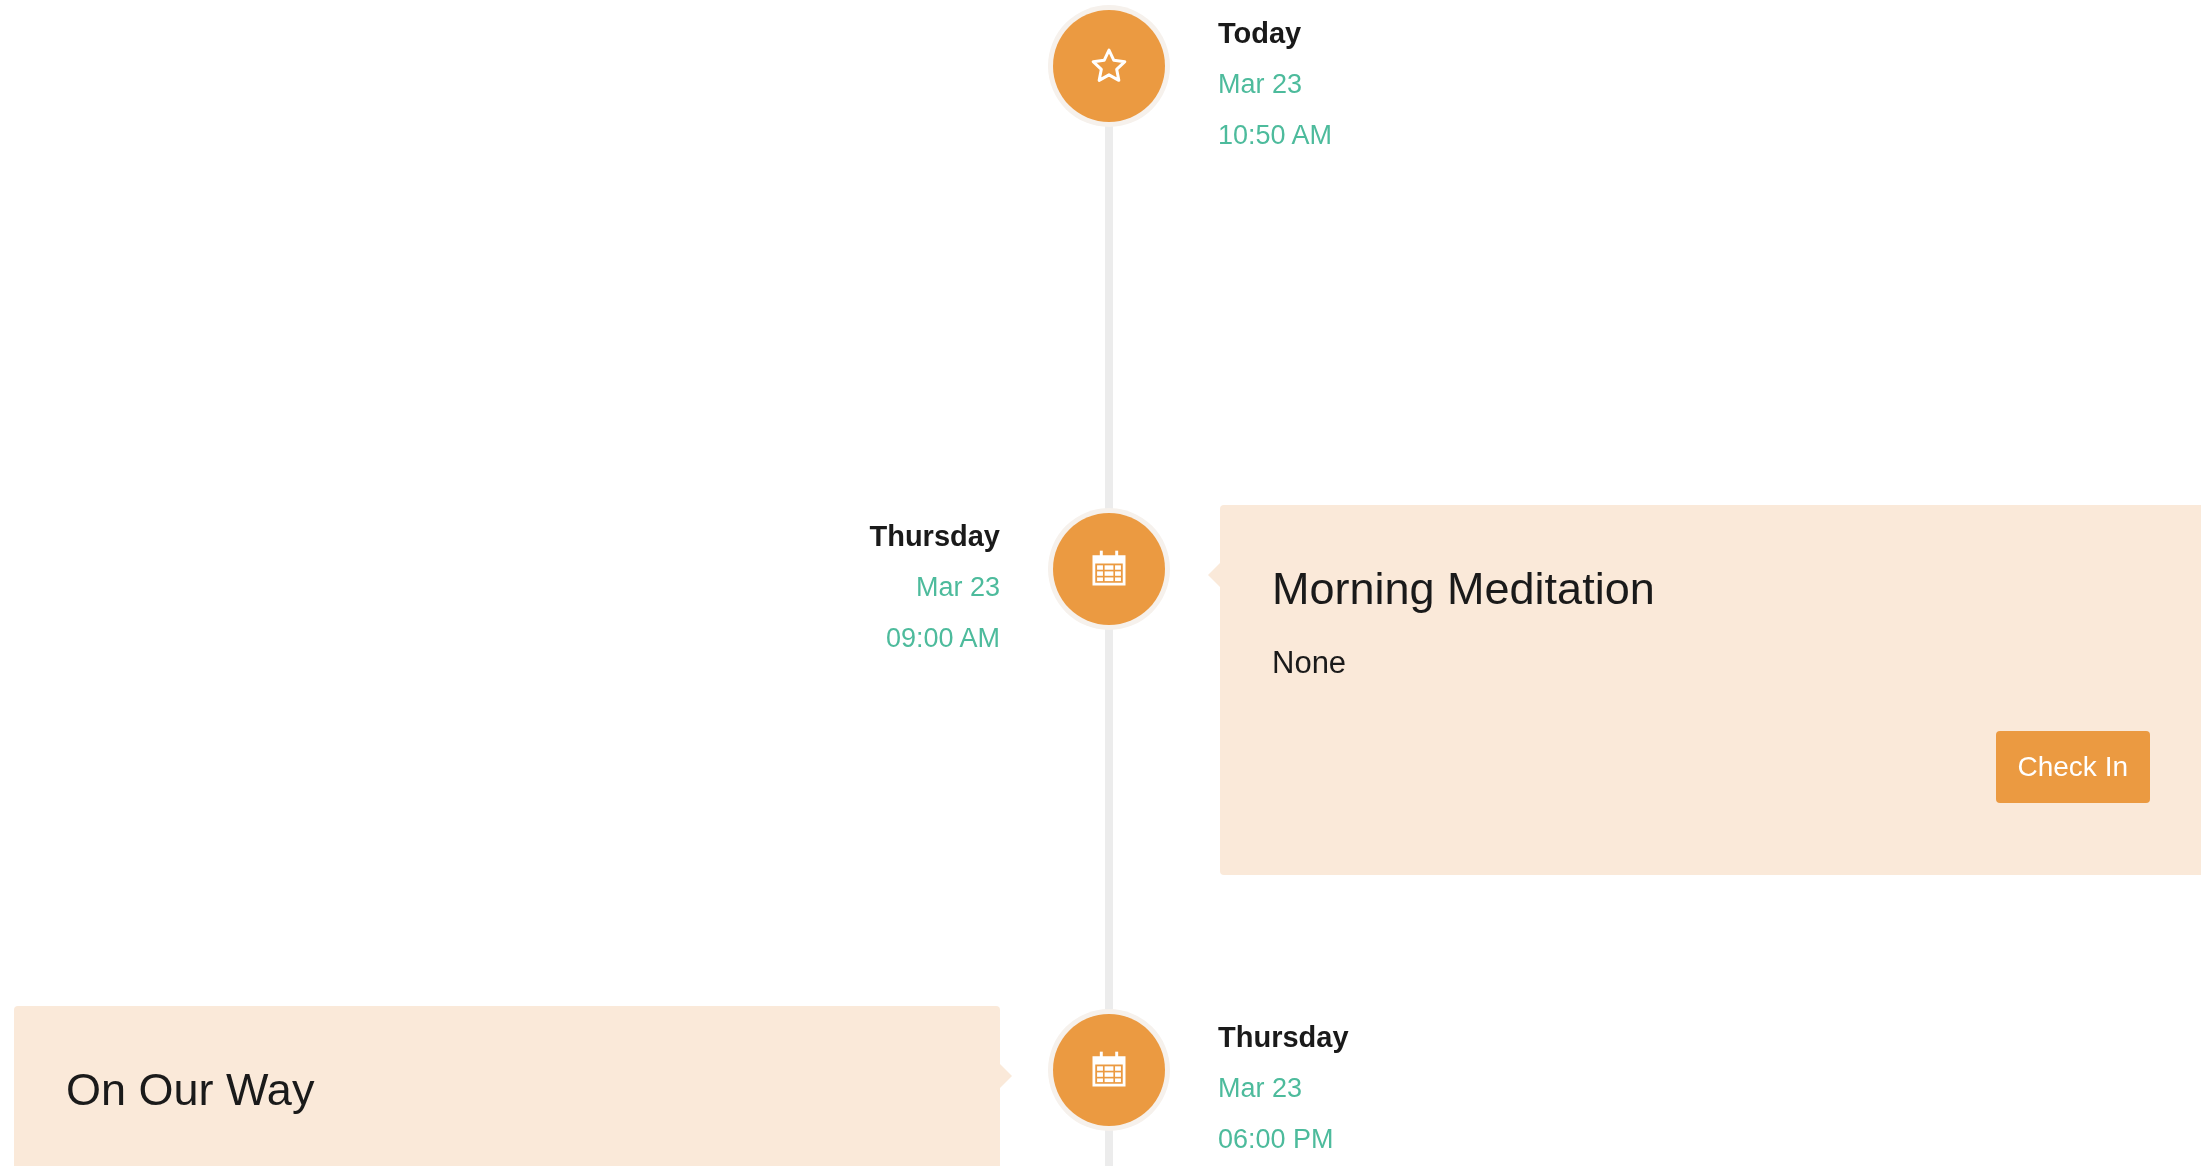  I want to click on time-label: 06:00 PM, so click(1276, 1139).